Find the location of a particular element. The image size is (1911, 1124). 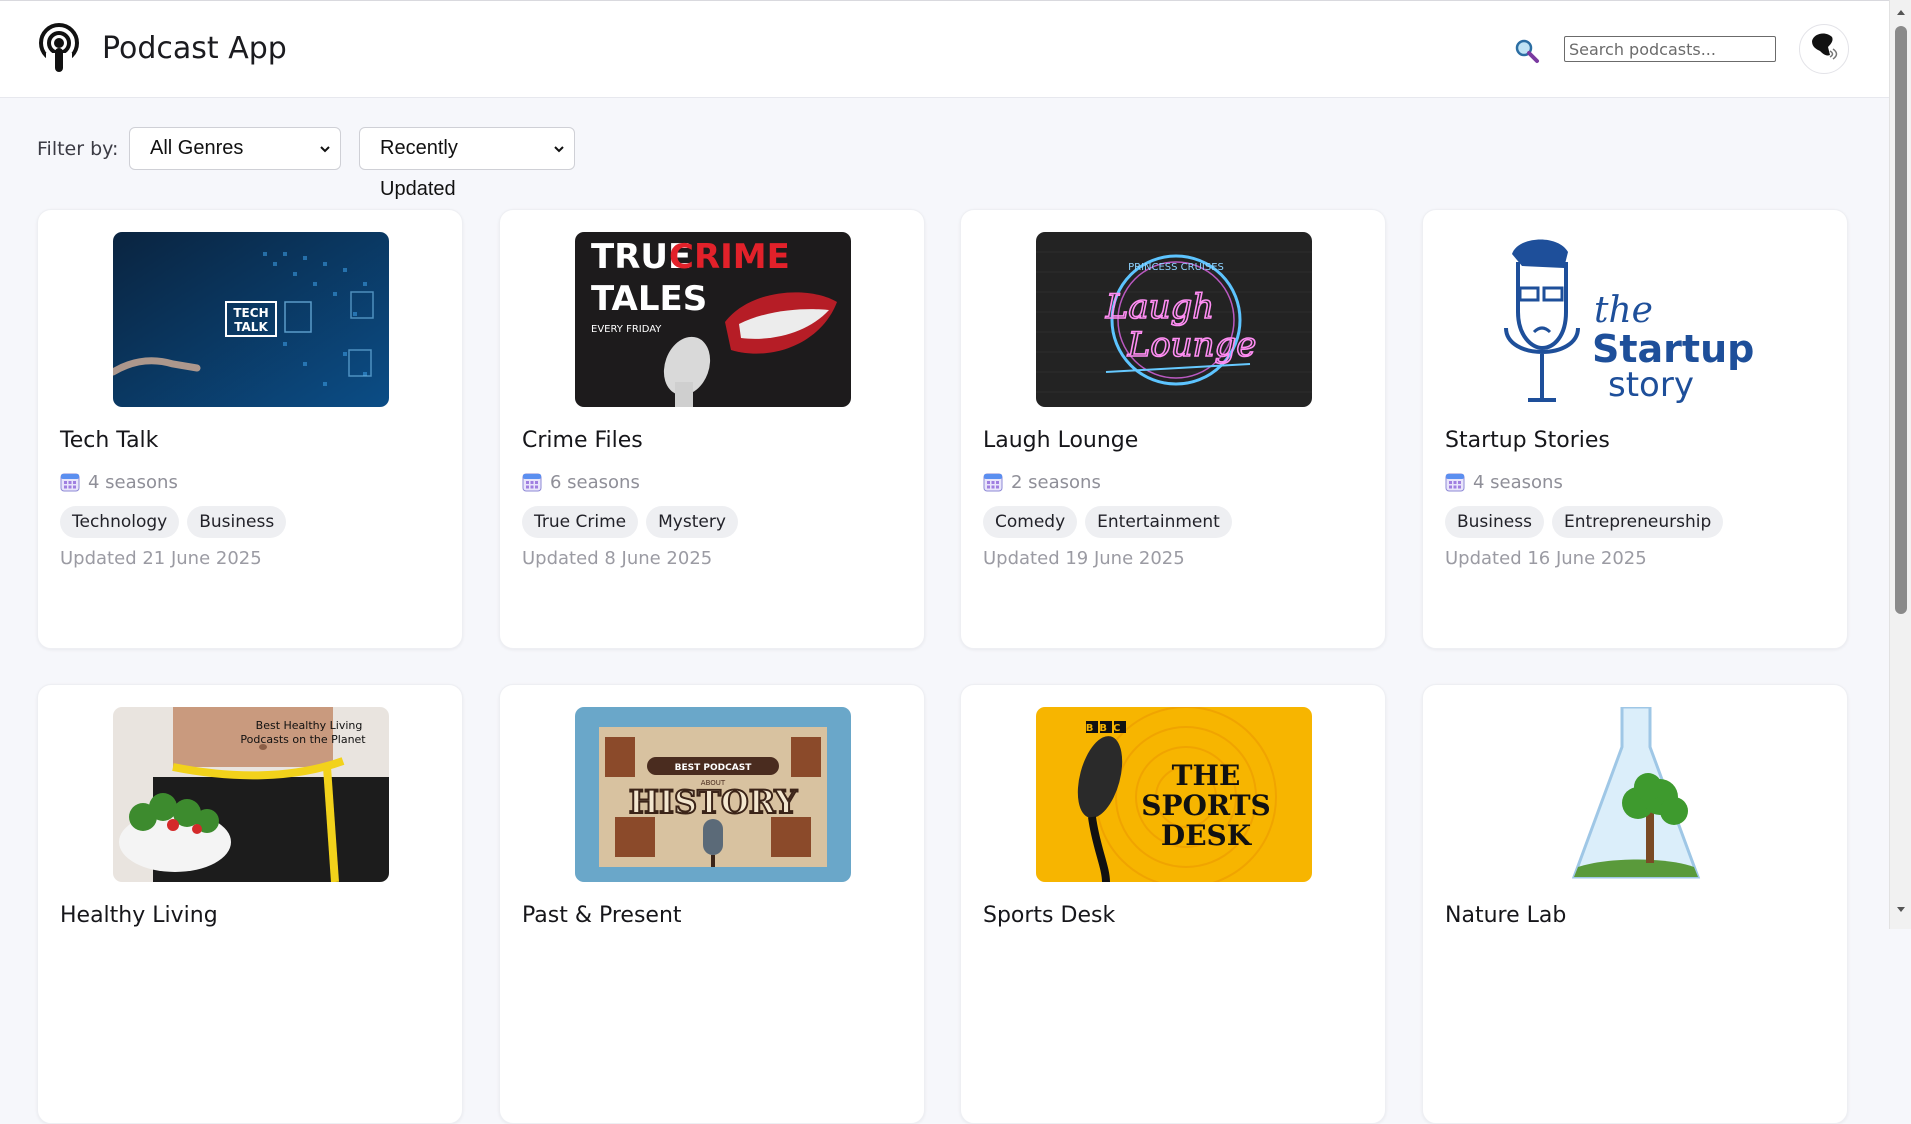

podcast-cover: the Startup story is located at coordinates (1636, 319).